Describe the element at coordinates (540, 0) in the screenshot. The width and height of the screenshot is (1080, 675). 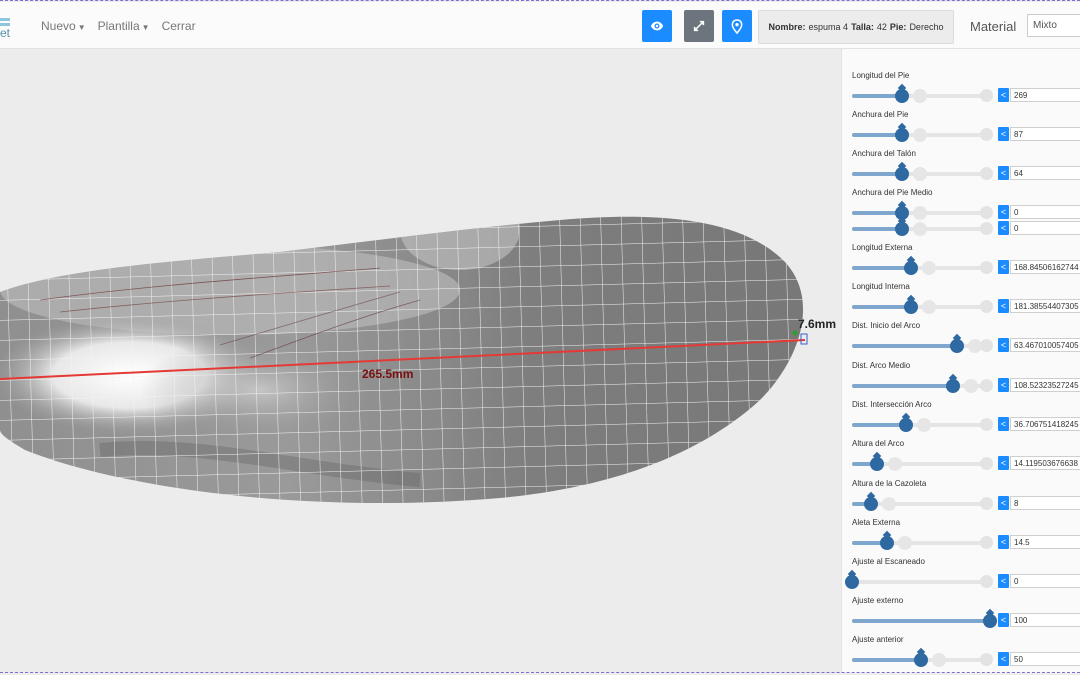
I see `frame-top-border` at that location.